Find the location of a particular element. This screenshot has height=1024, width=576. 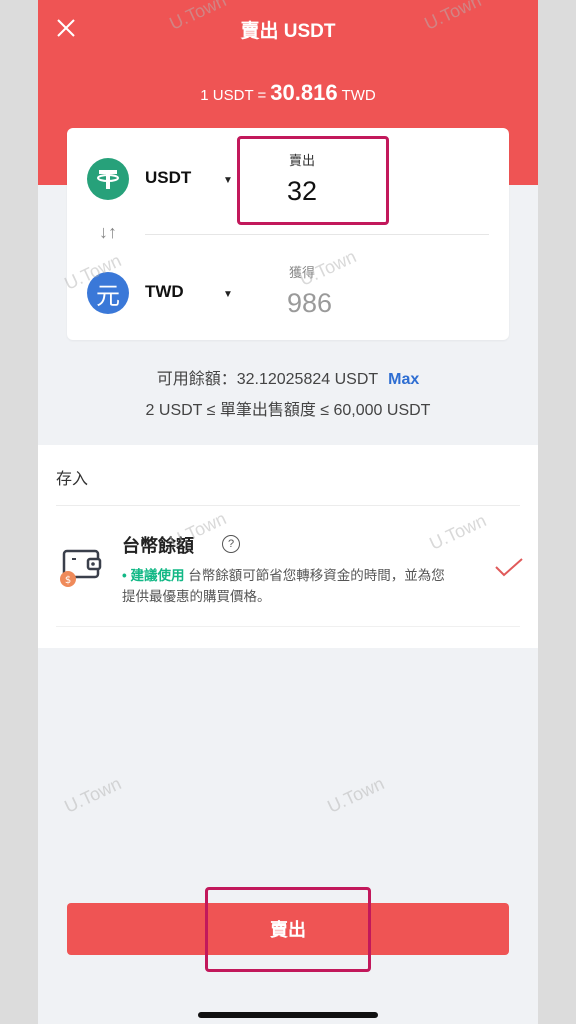

deposit-title: 存入 is located at coordinates (72, 479).